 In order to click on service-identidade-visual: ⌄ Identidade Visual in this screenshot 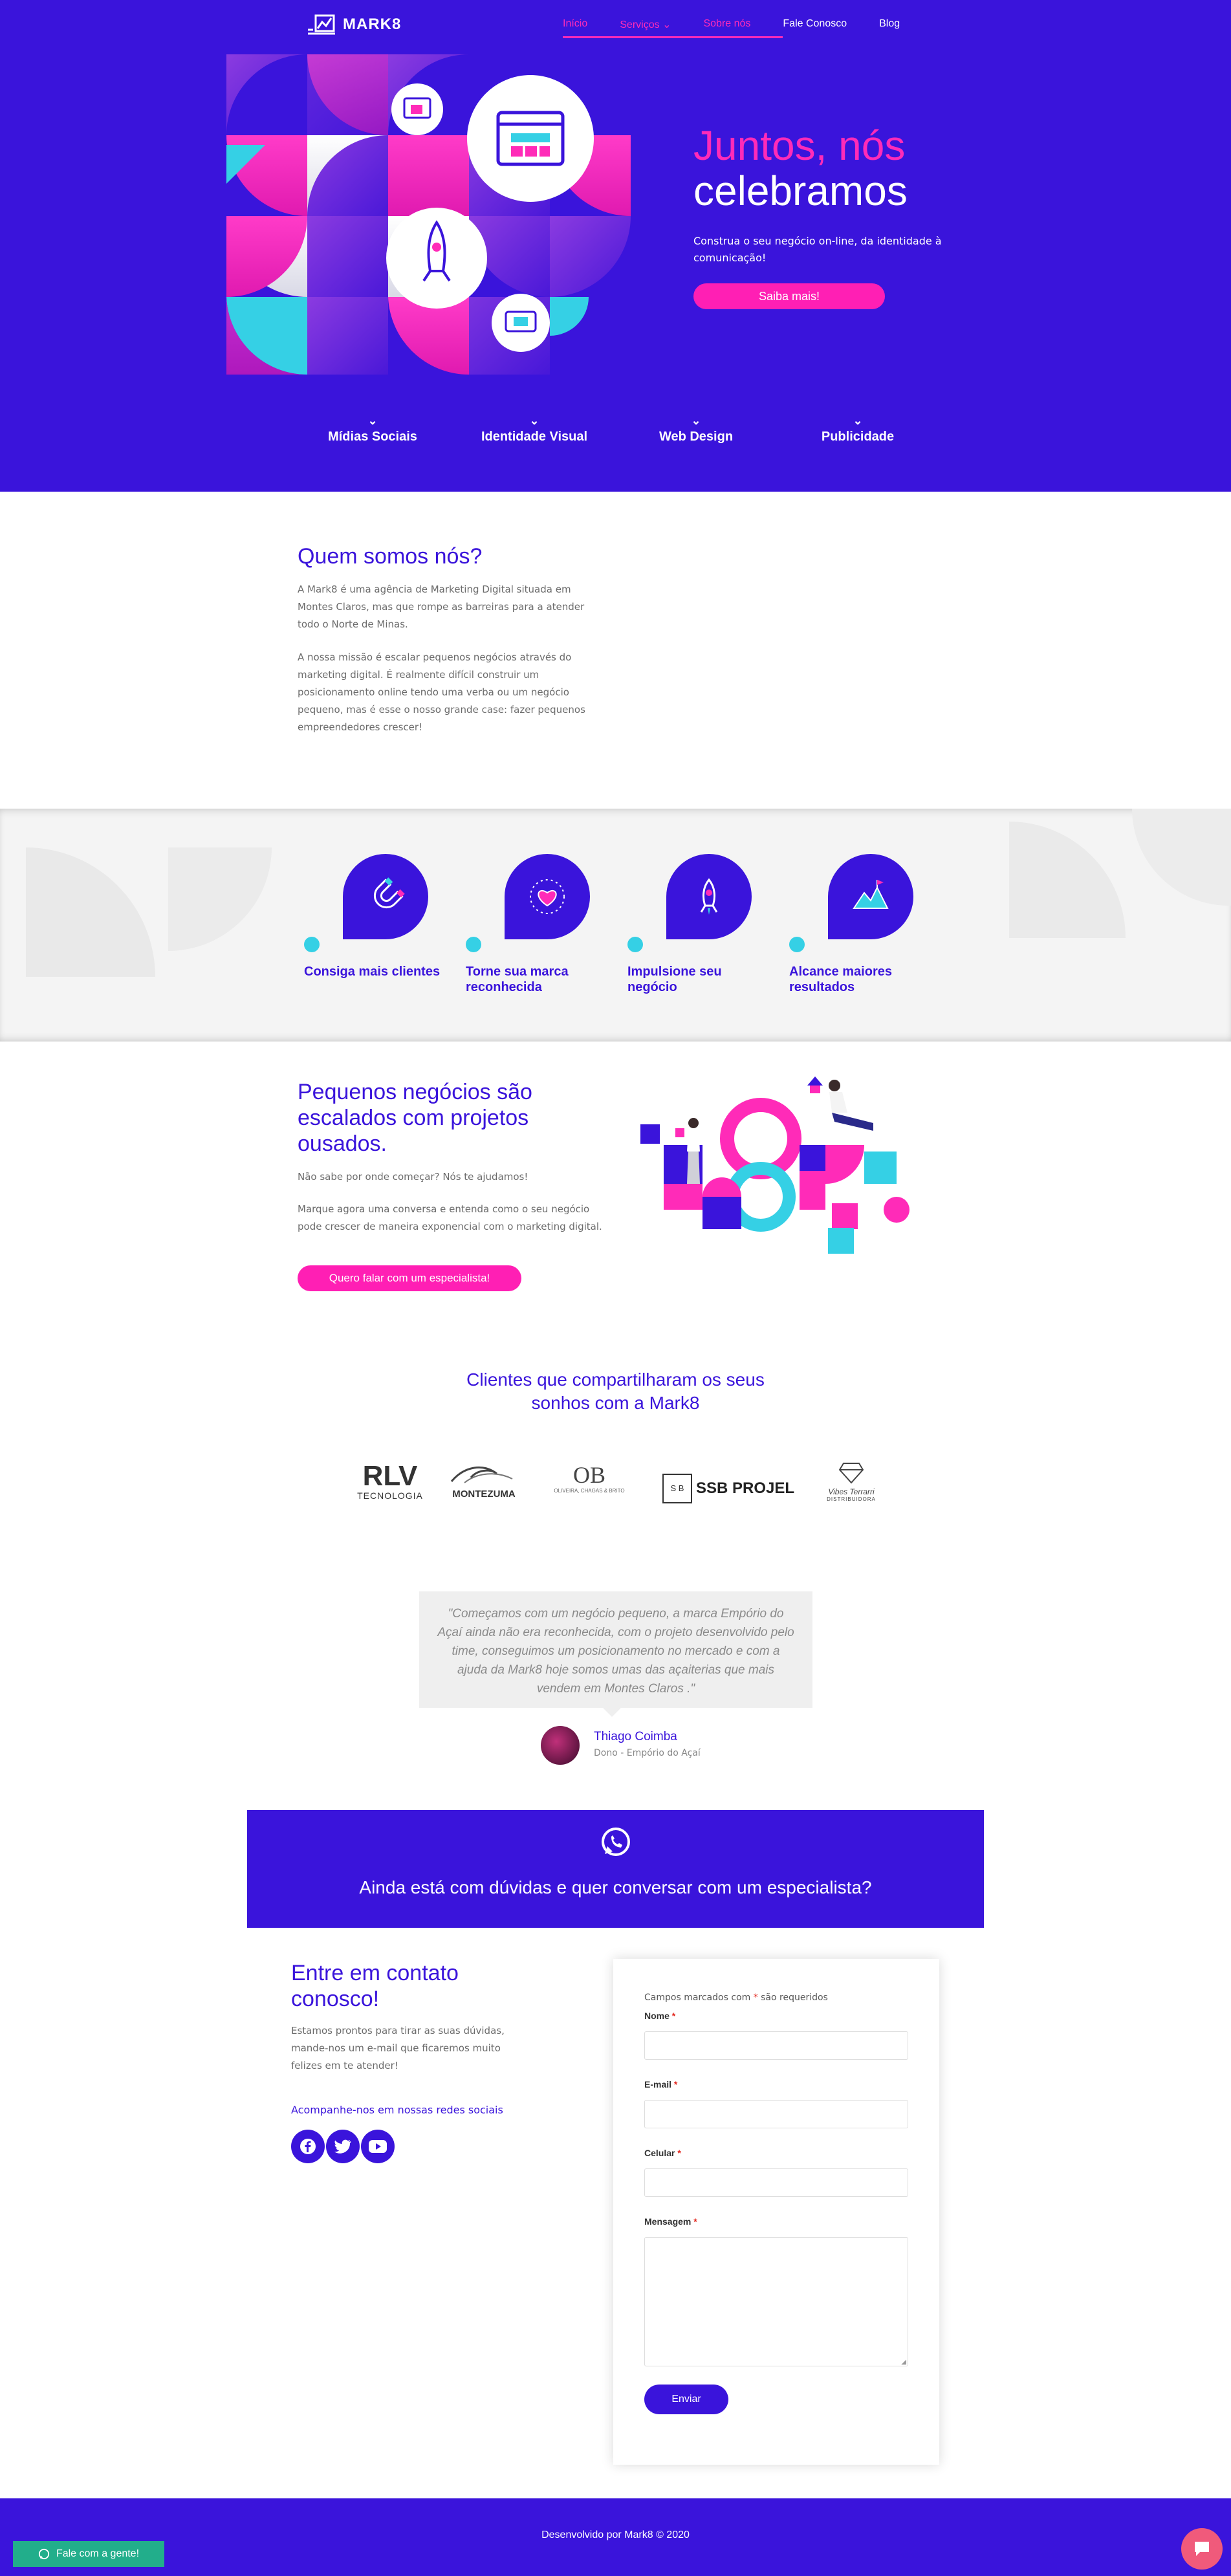, I will do `click(534, 429)`.